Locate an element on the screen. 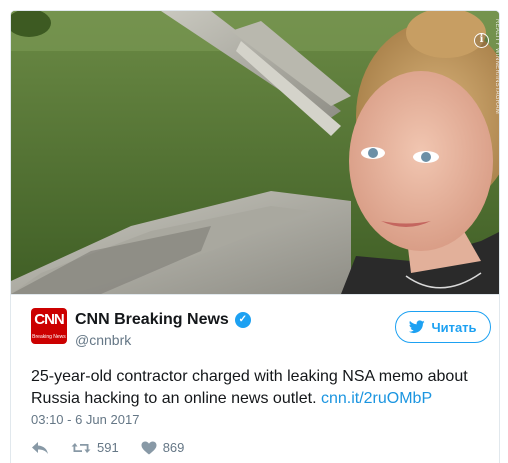 This screenshot has width=508, height=463. retweet-icon is located at coordinates (81, 447).